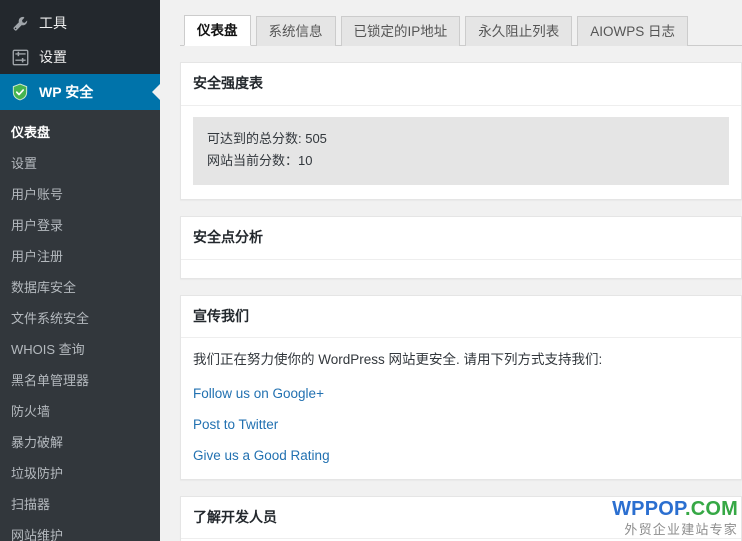  I want to click on panel-security-points-title: 安全点分析, so click(461, 238).